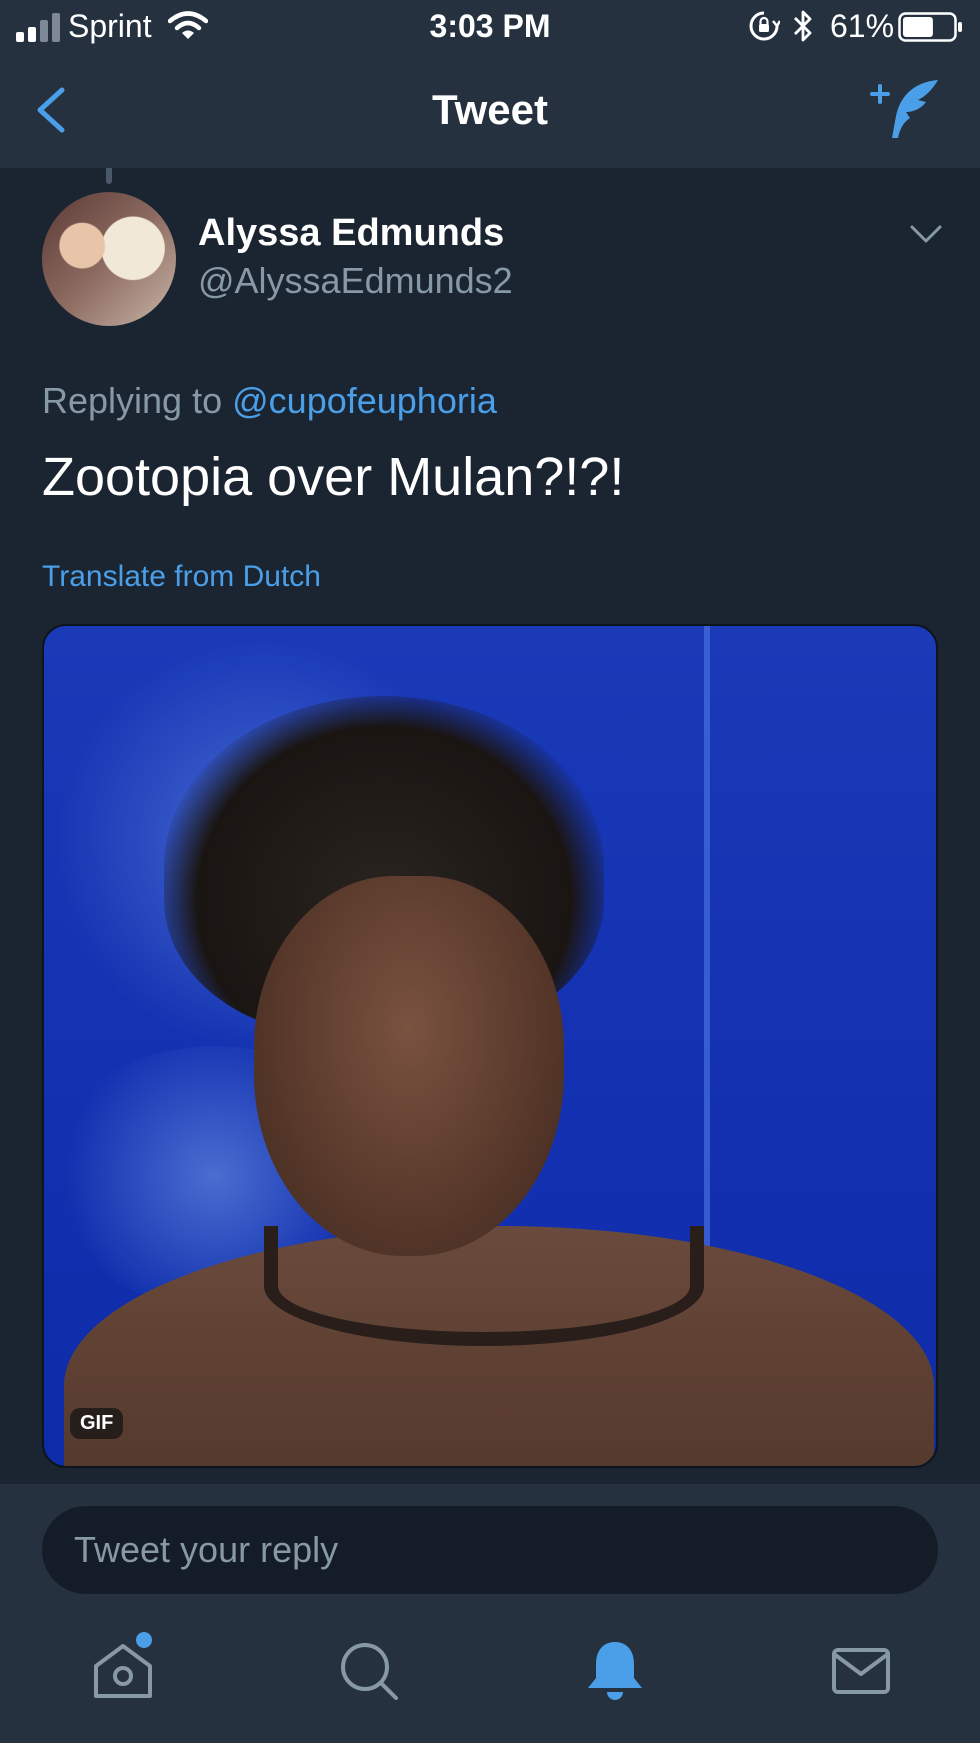 The image size is (980, 1743). I want to click on bluetooth-icon, so click(803, 26).